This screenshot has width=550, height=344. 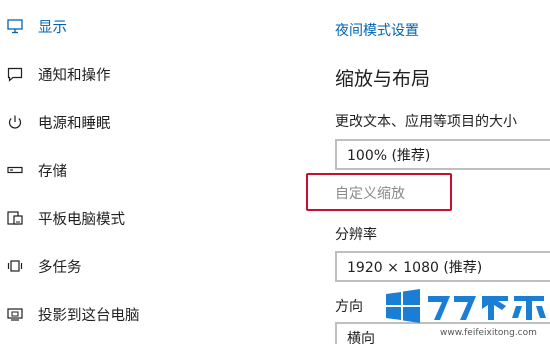 I want to click on sidebar-item-display: 显示, so click(x=150, y=26).